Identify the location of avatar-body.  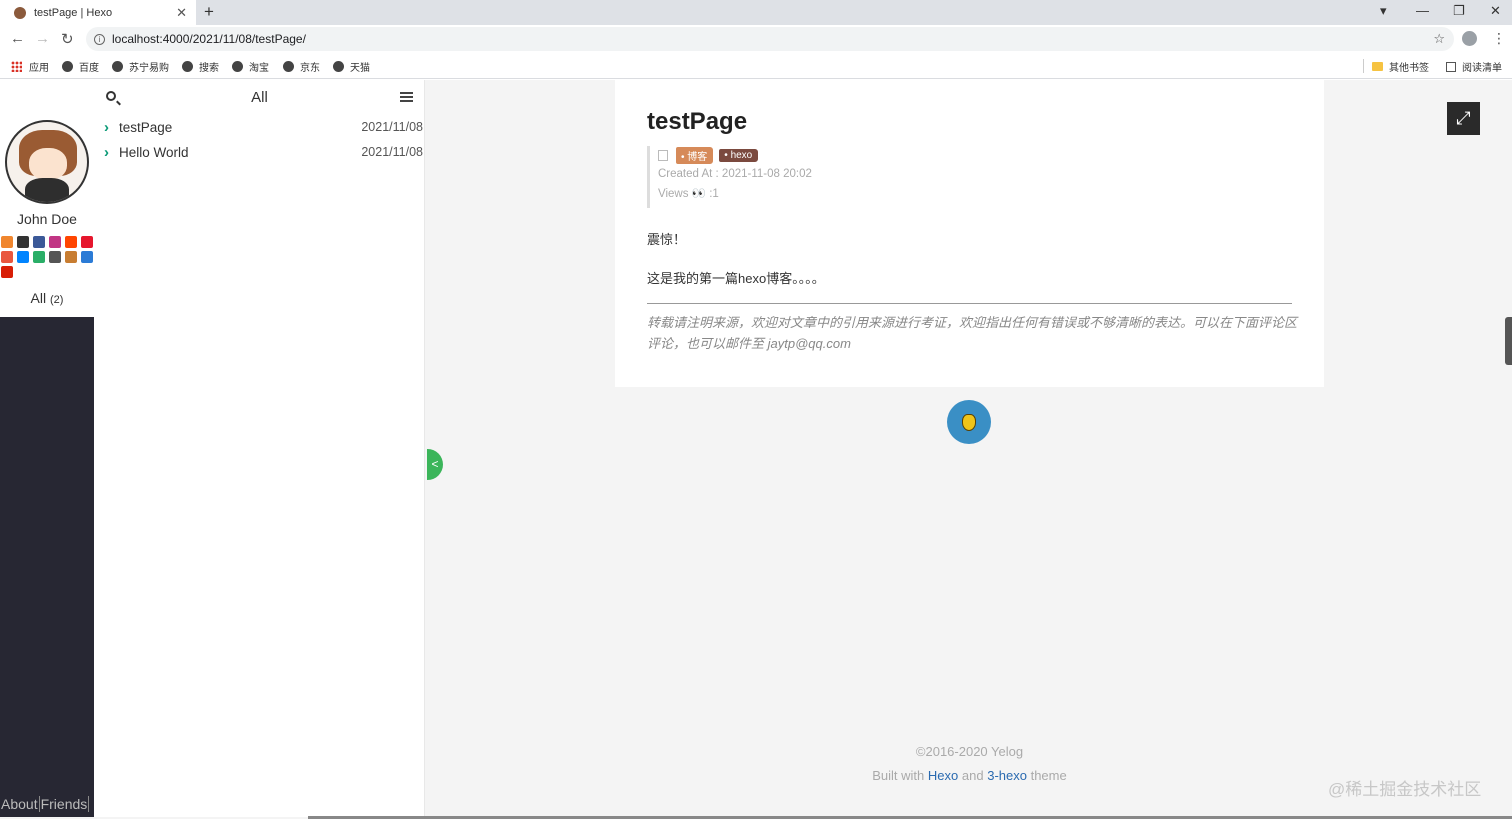
(47, 190).